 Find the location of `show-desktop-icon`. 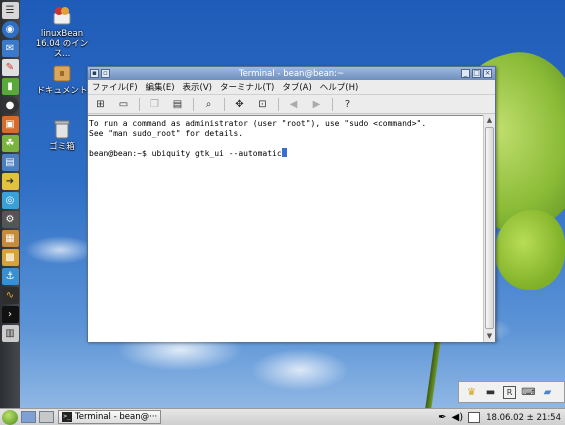

show-desktop-icon is located at coordinates (474, 417).